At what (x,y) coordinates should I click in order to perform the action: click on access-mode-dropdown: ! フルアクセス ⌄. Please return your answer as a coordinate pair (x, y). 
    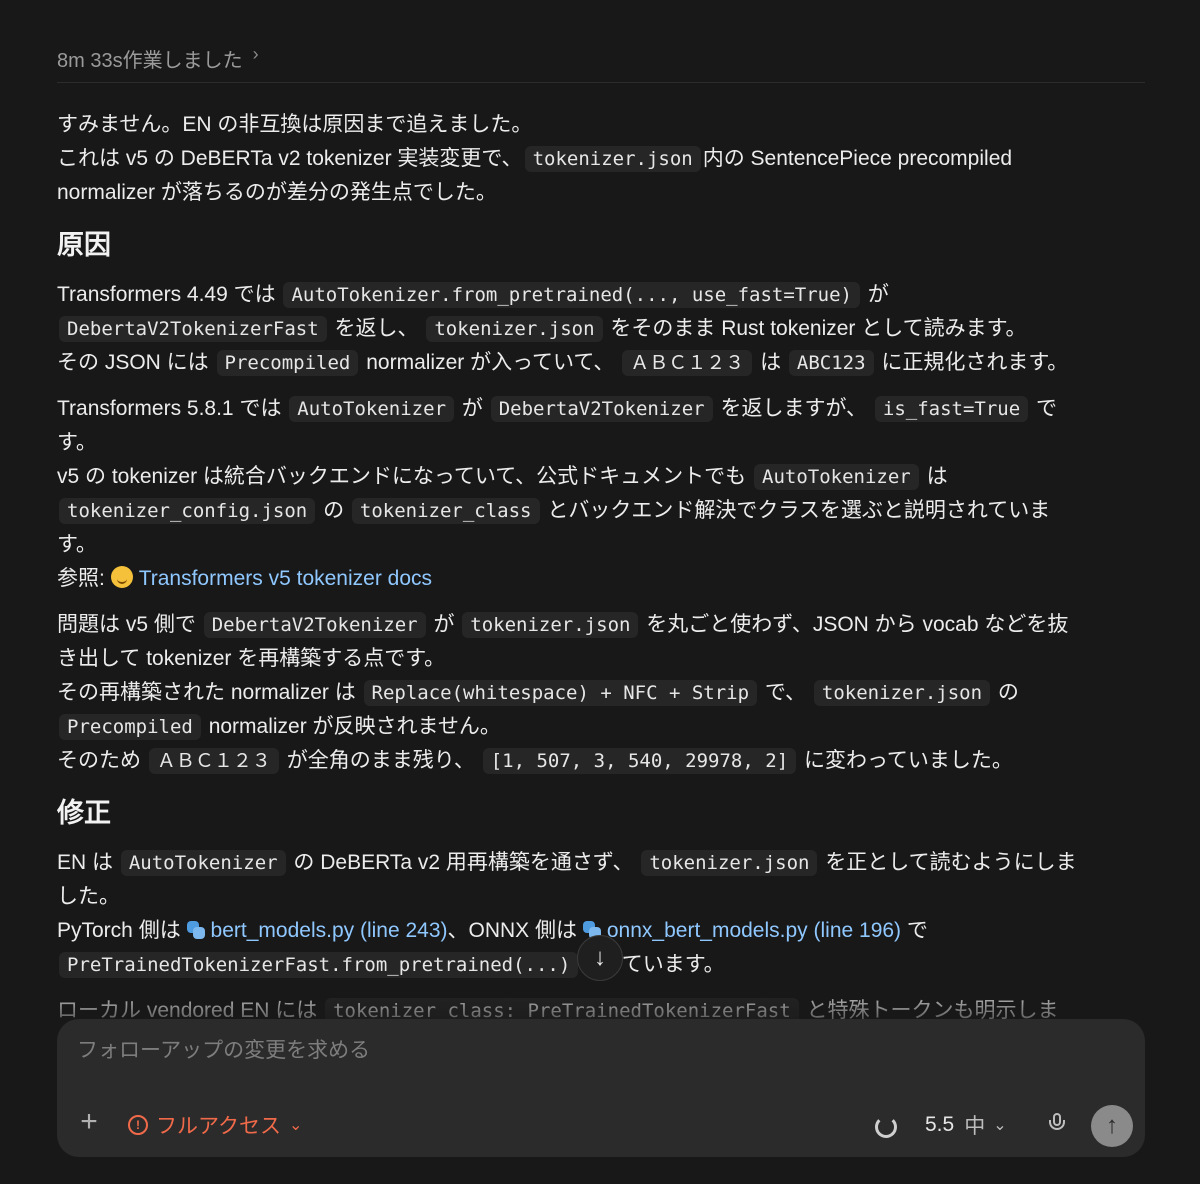
    Looking at the image, I should click on (215, 1125).